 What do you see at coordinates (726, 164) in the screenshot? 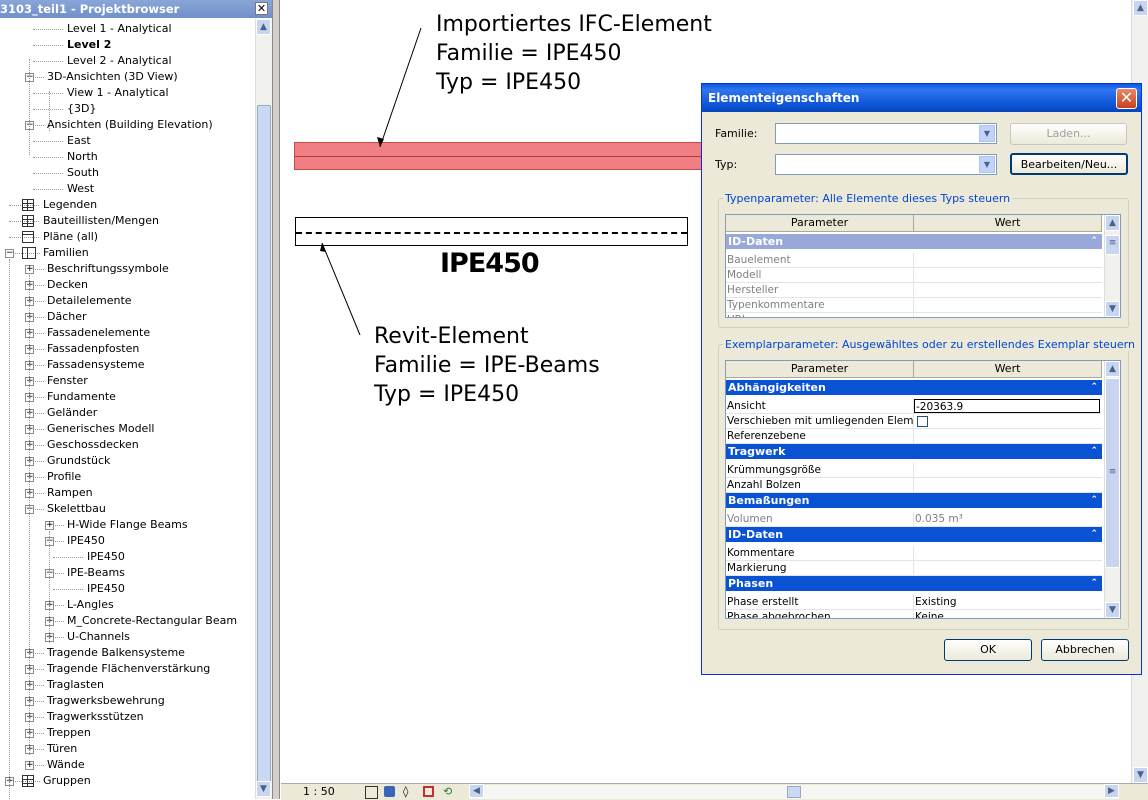
I see `typ-label: Typ:` at bounding box center [726, 164].